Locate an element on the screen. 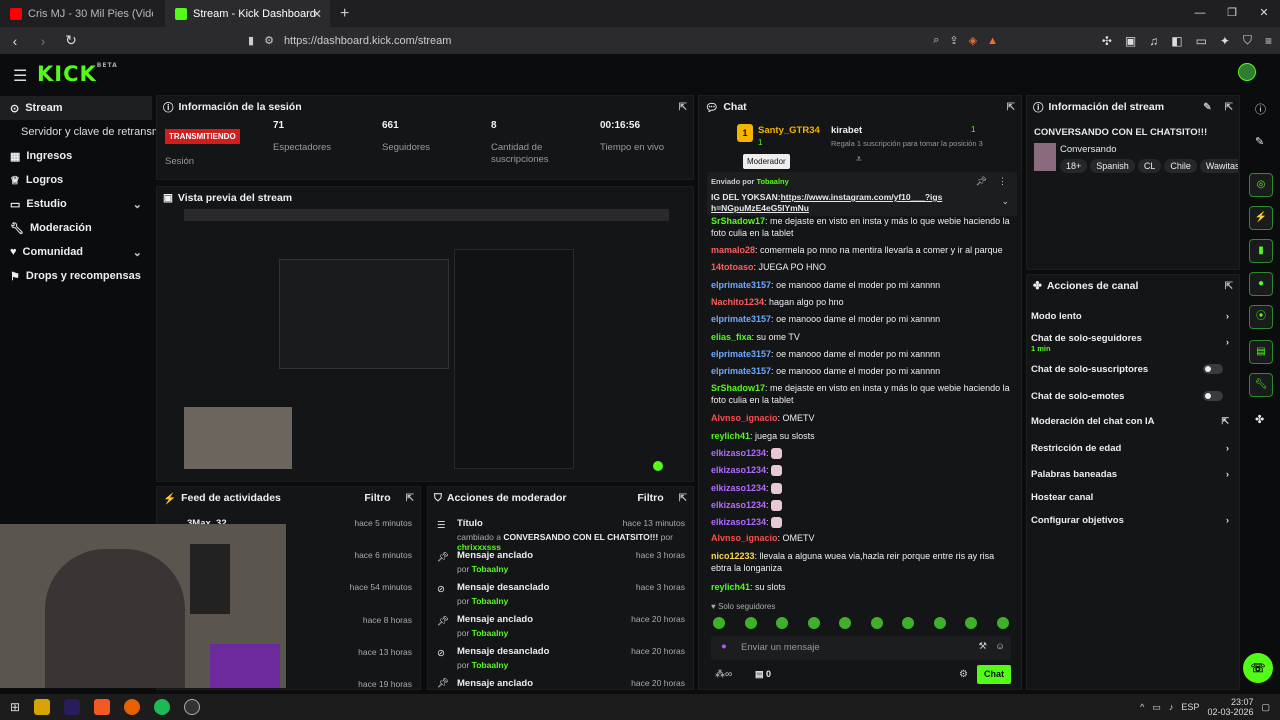  puzzle-icon: ✤ is located at coordinates (1259, 419).